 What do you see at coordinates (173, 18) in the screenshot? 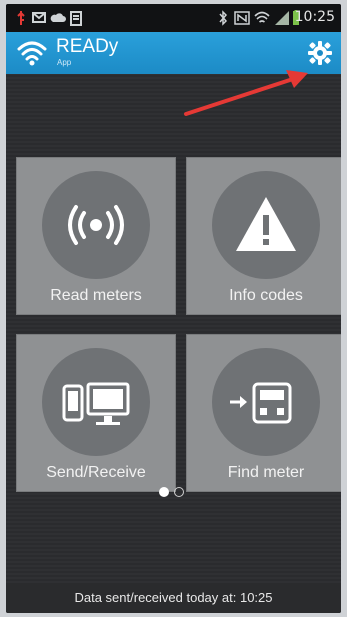
I see `status-bar: 10:25` at bounding box center [173, 18].